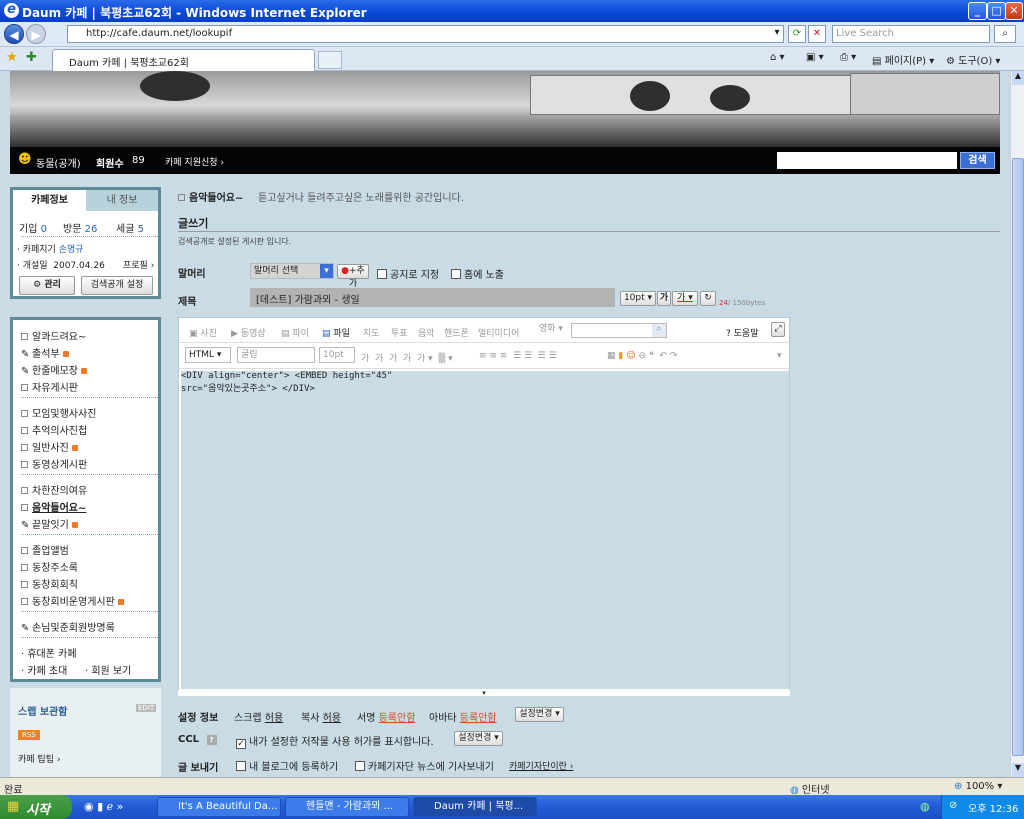  Describe the element at coordinates (72, 600) in the screenshot. I see `menu-item: 동창회비운영게시판` at that location.